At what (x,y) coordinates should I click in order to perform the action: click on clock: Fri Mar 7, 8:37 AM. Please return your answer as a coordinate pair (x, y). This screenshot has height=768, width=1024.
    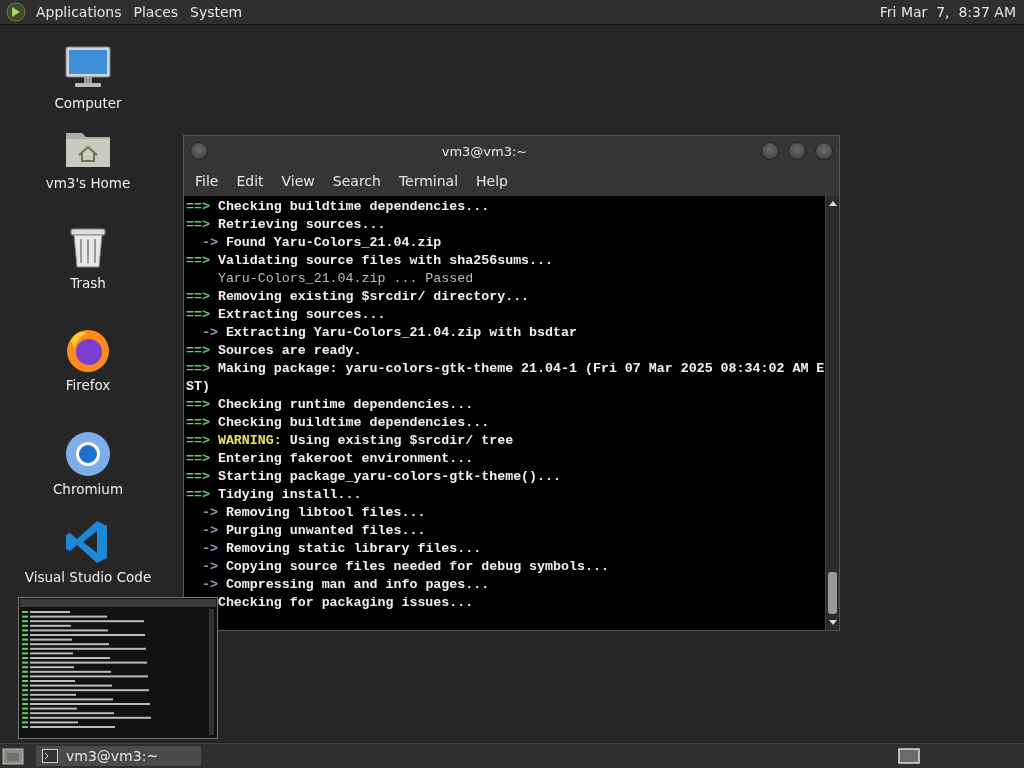
    Looking at the image, I should click on (947, 12).